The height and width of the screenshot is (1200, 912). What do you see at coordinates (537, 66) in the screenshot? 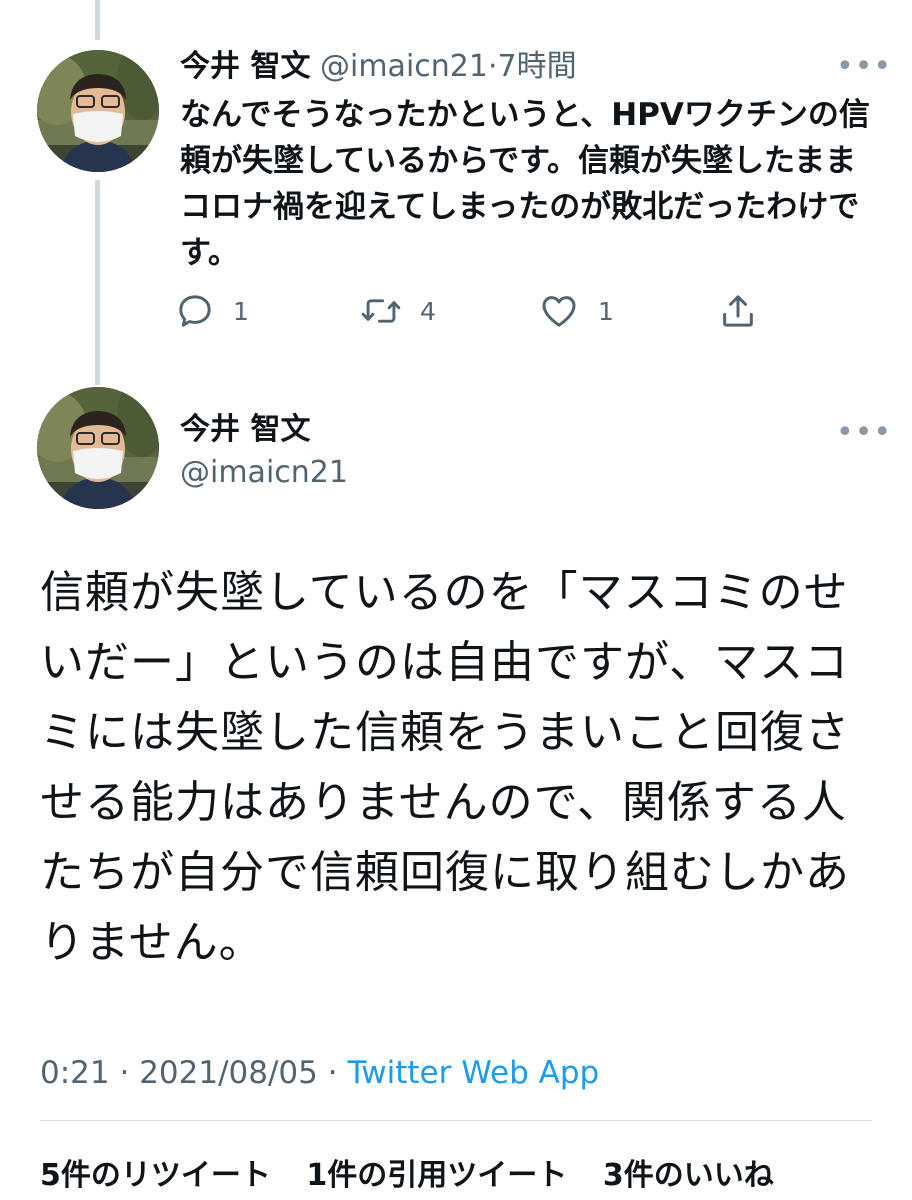
I see `tweet-time: 7時間` at bounding box center [537, 66].